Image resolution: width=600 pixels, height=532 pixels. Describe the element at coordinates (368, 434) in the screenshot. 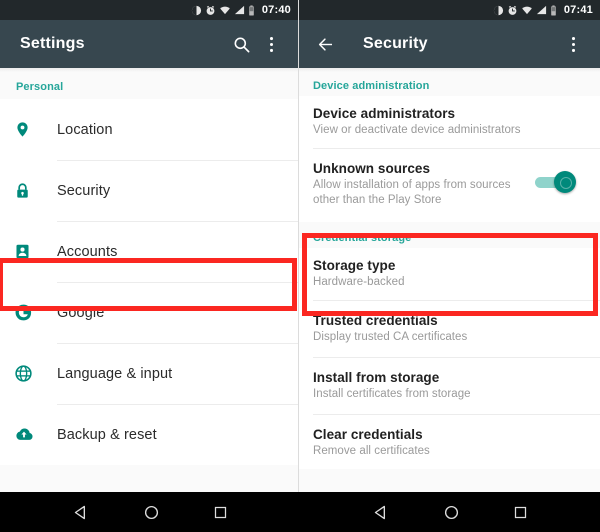

I see `pref-title: Clear credentials` at that location.